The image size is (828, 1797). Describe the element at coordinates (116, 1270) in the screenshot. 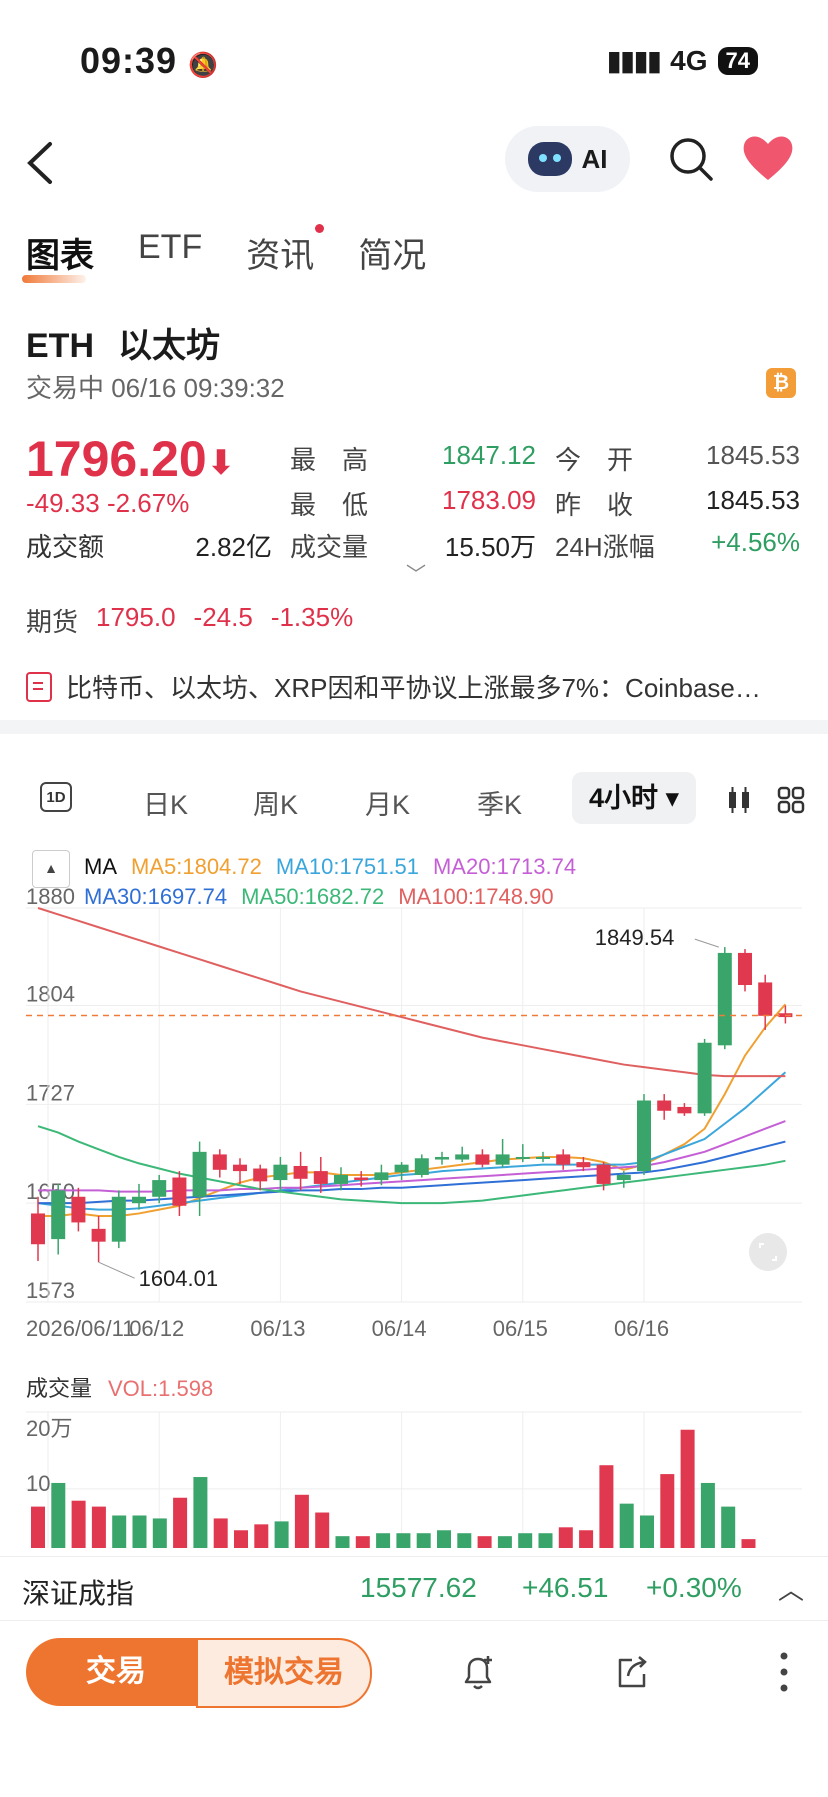

I see `low-leader` at that location.